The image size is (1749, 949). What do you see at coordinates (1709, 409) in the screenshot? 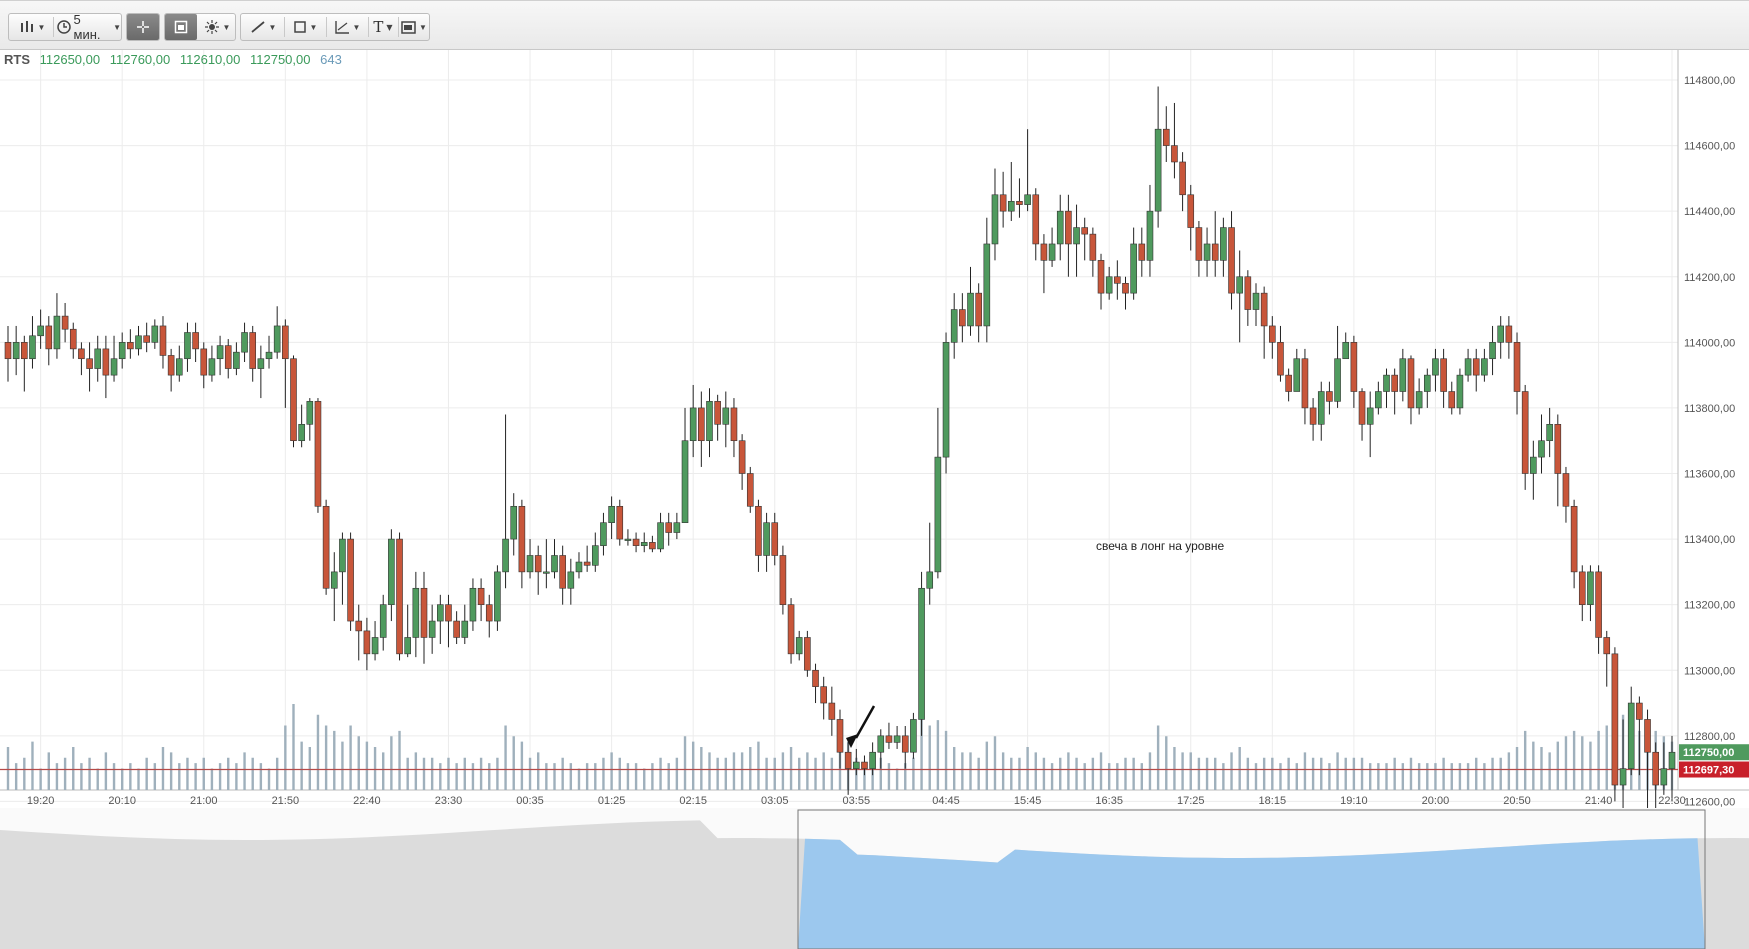
I see `price-tick-label: 113800,00` at bounding box center [1709, 409].